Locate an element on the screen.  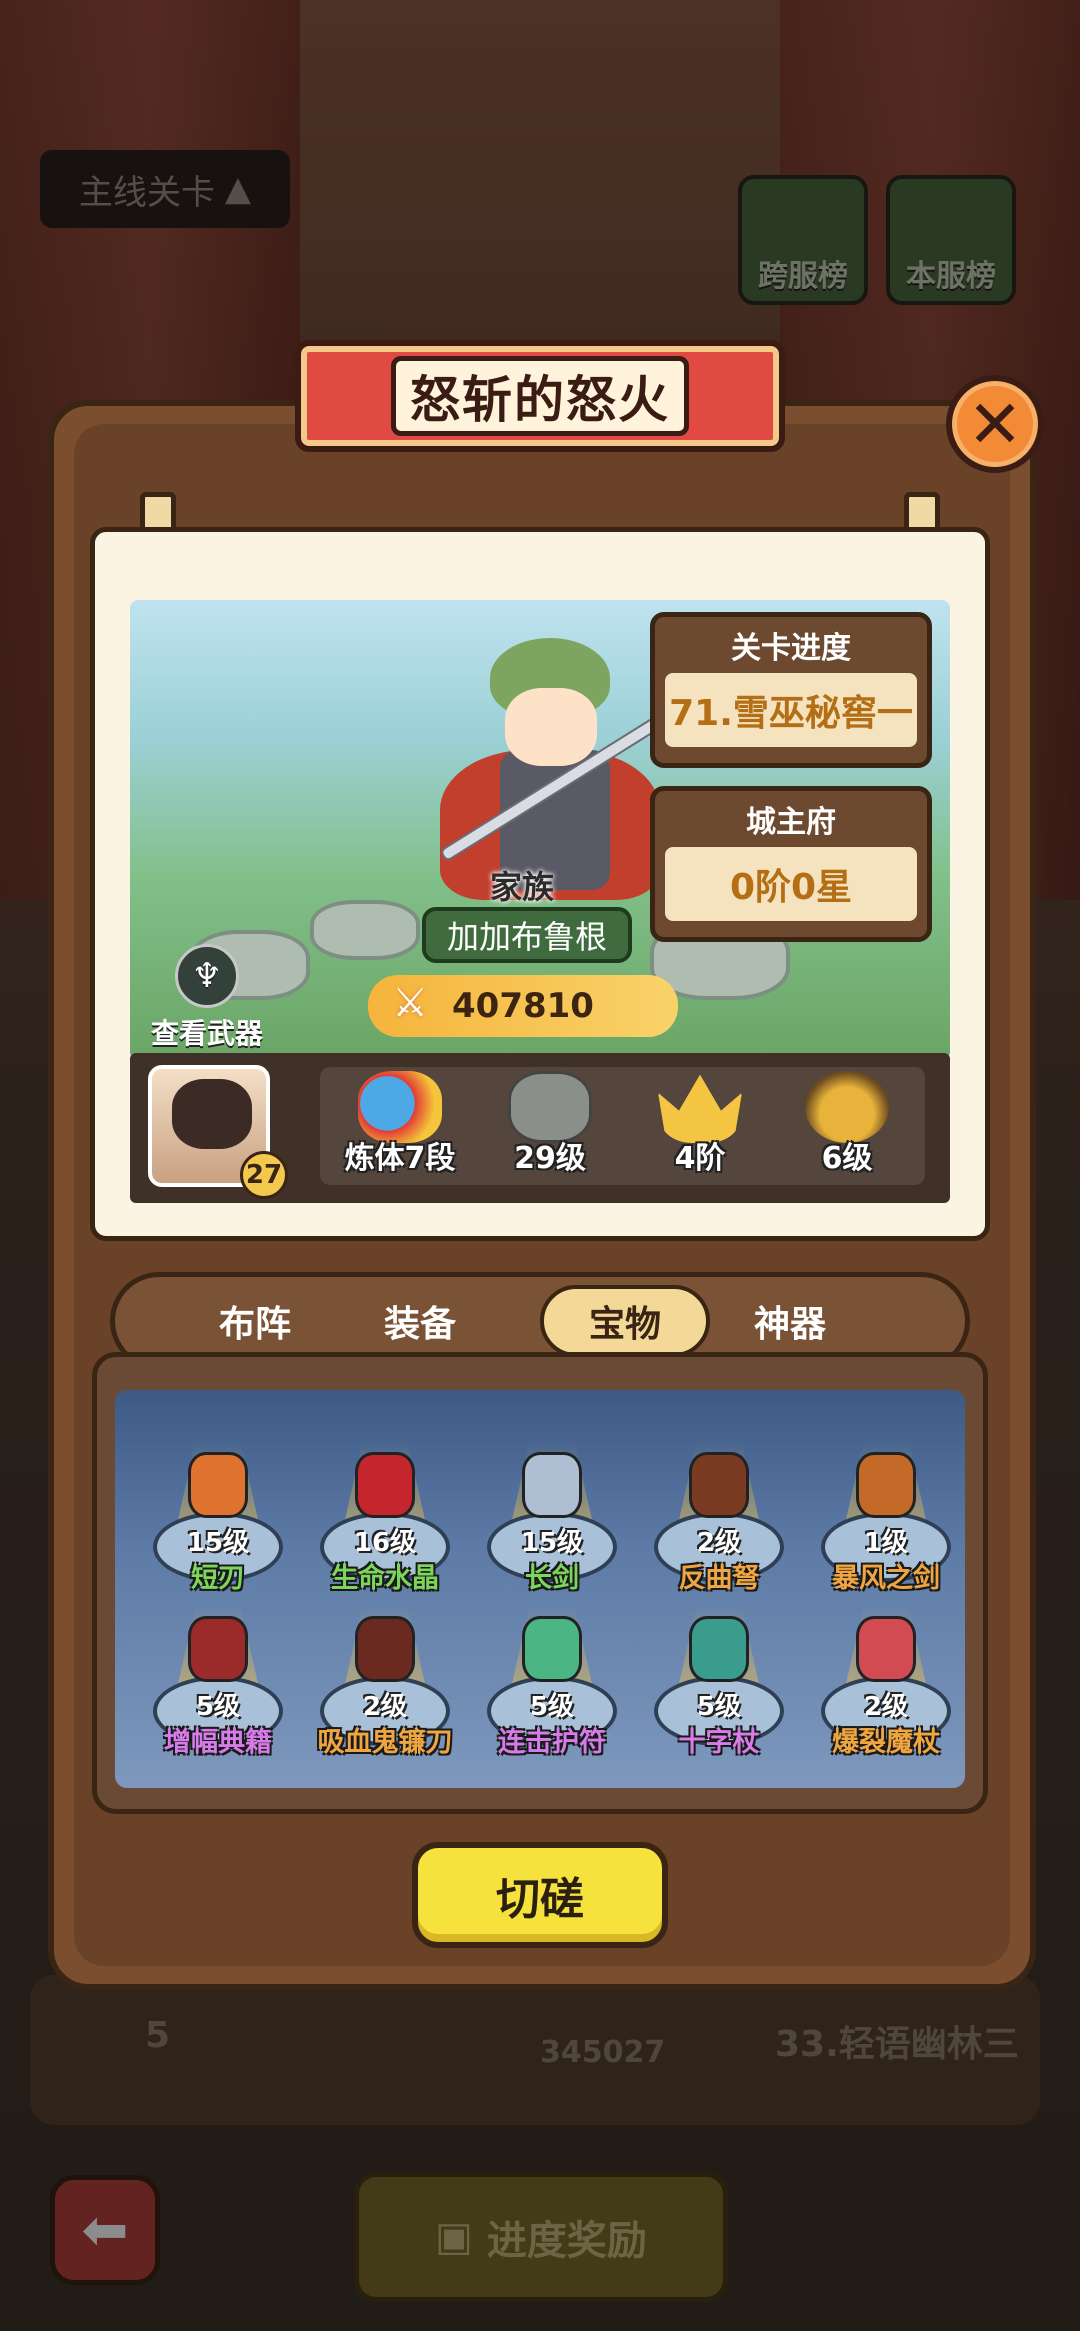
stats-row: 炼体7段 29级 4阶 6级 is located at coordinates (622, 1126).